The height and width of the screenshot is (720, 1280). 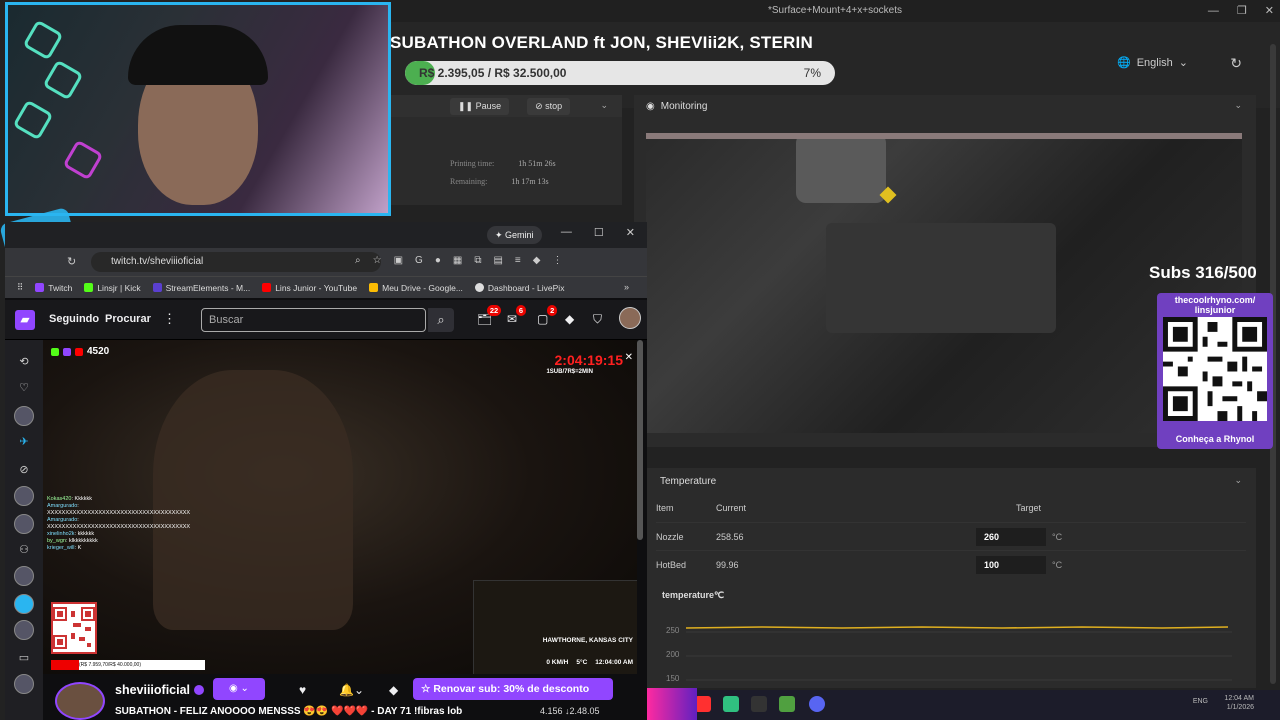 I want to click on viewer-counter: 4520, so click(x=80, y=351).